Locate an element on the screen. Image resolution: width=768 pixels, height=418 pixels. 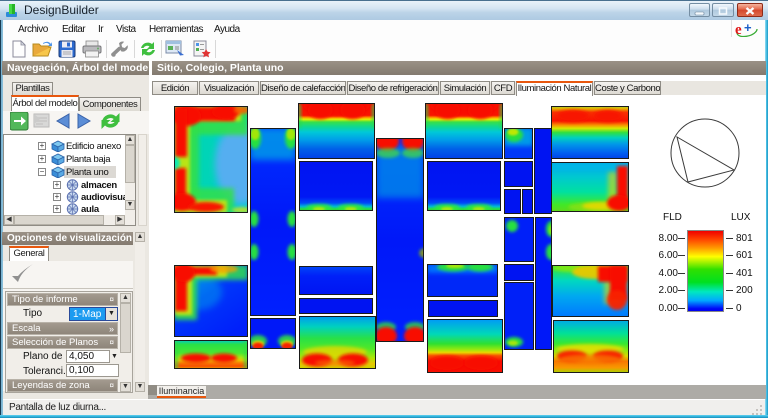
svg-text: e is located at coordinates (738, 29).